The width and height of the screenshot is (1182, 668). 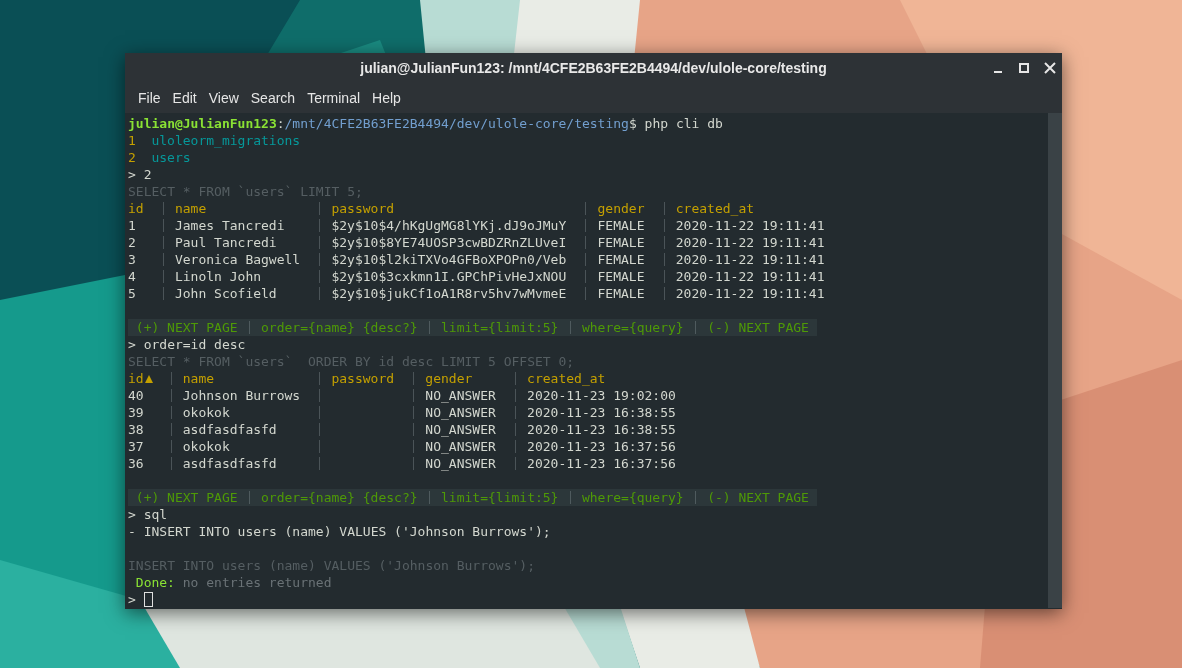 I want to click on table-cell-text: $2y$10$4/hKgUgMG8lYKj.dJ9oJMuY, so click(x=449, y=225).